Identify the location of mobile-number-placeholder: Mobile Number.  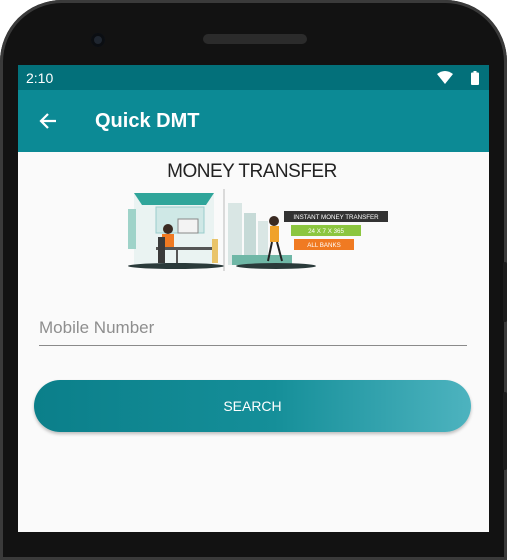
(97, 327).